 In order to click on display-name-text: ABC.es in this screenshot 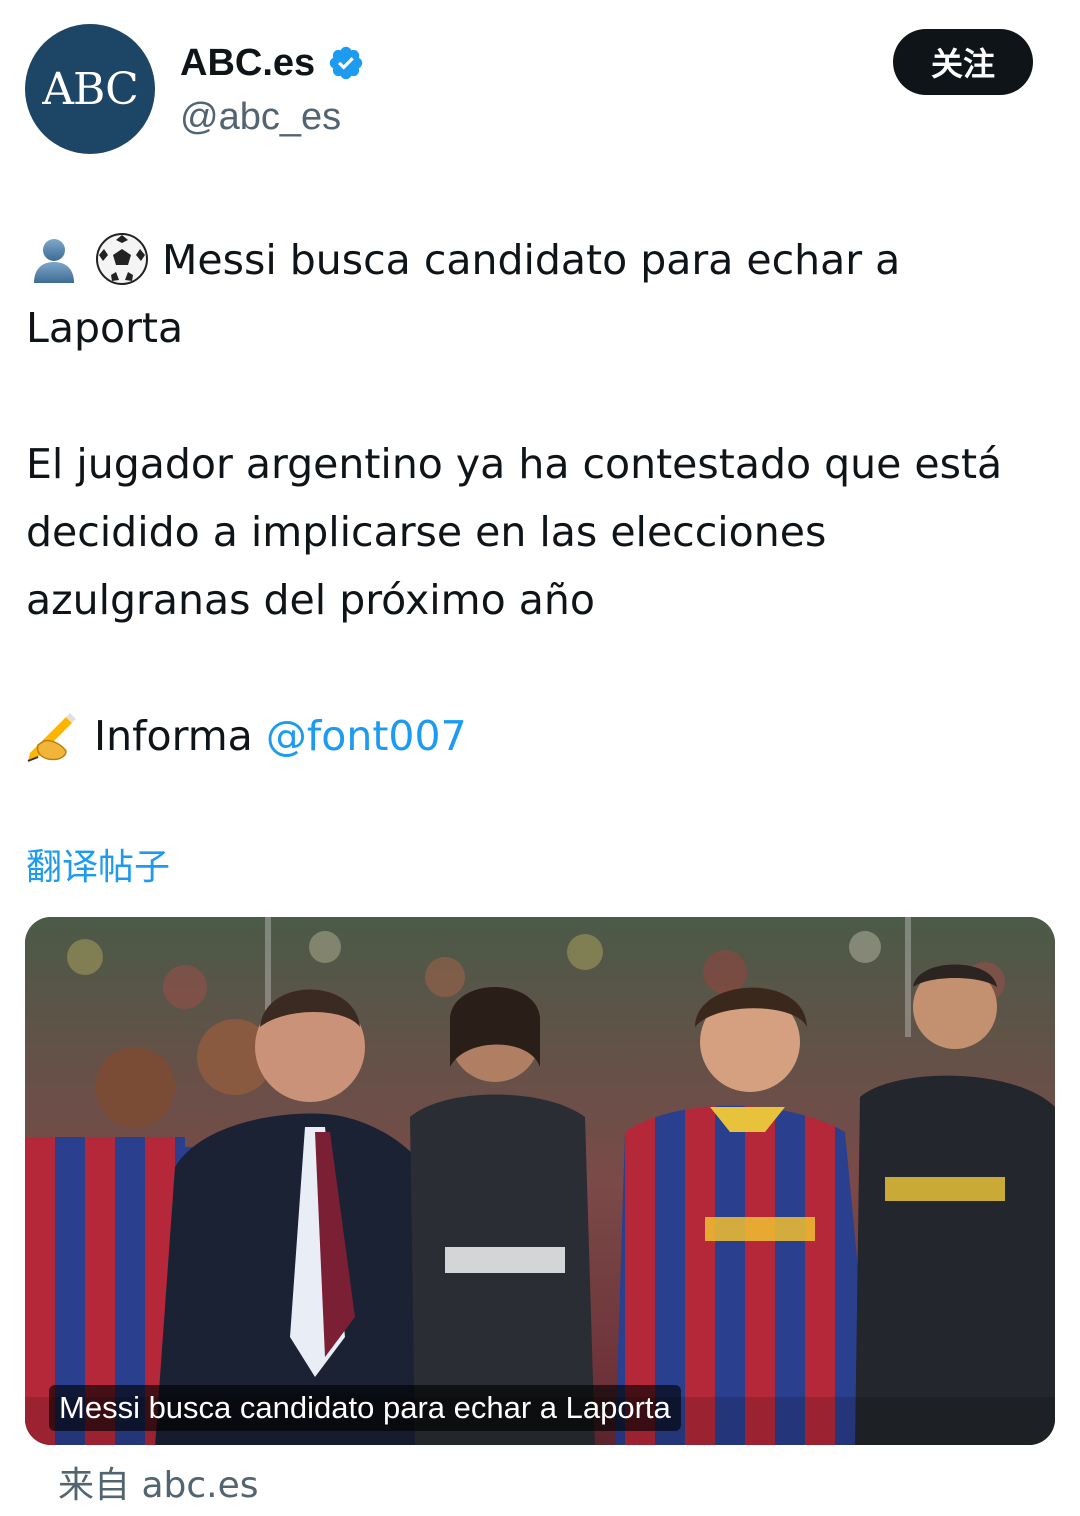, I will do `click(248, 62)`.